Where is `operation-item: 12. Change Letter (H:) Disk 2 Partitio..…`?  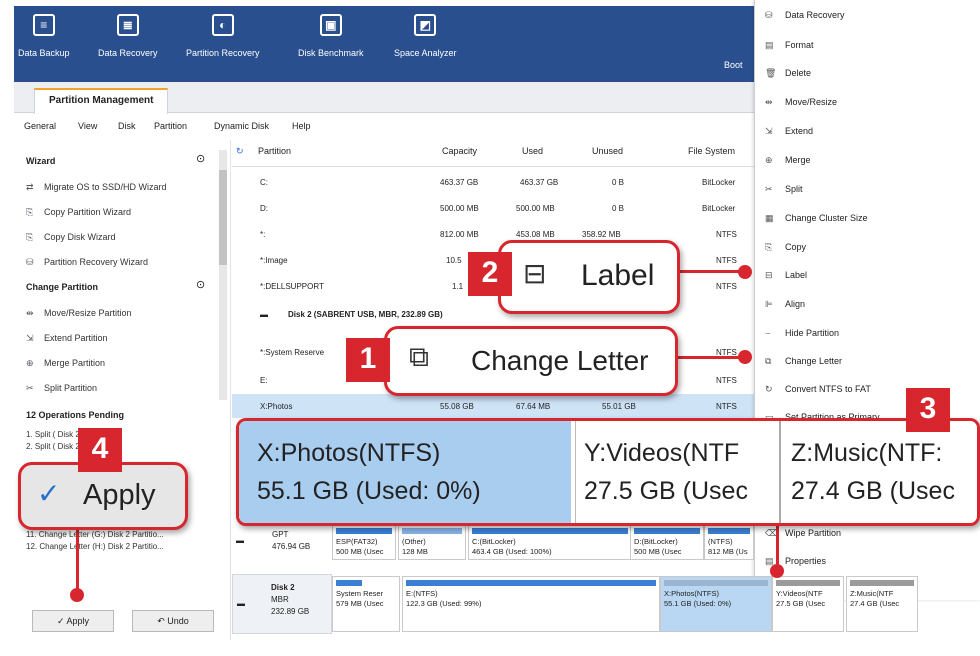 operation-item: 12. Change Letter (H:) Disk 2 Partitio..… is located at coordinates (95, 546).